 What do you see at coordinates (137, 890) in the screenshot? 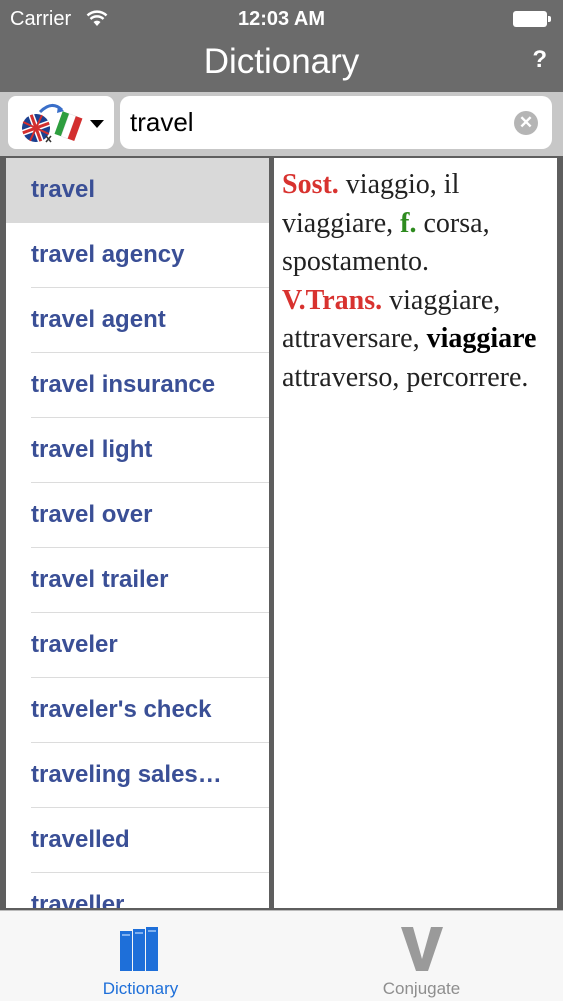
I see `word-list-item: traveller` at bounding box center [137, 890].